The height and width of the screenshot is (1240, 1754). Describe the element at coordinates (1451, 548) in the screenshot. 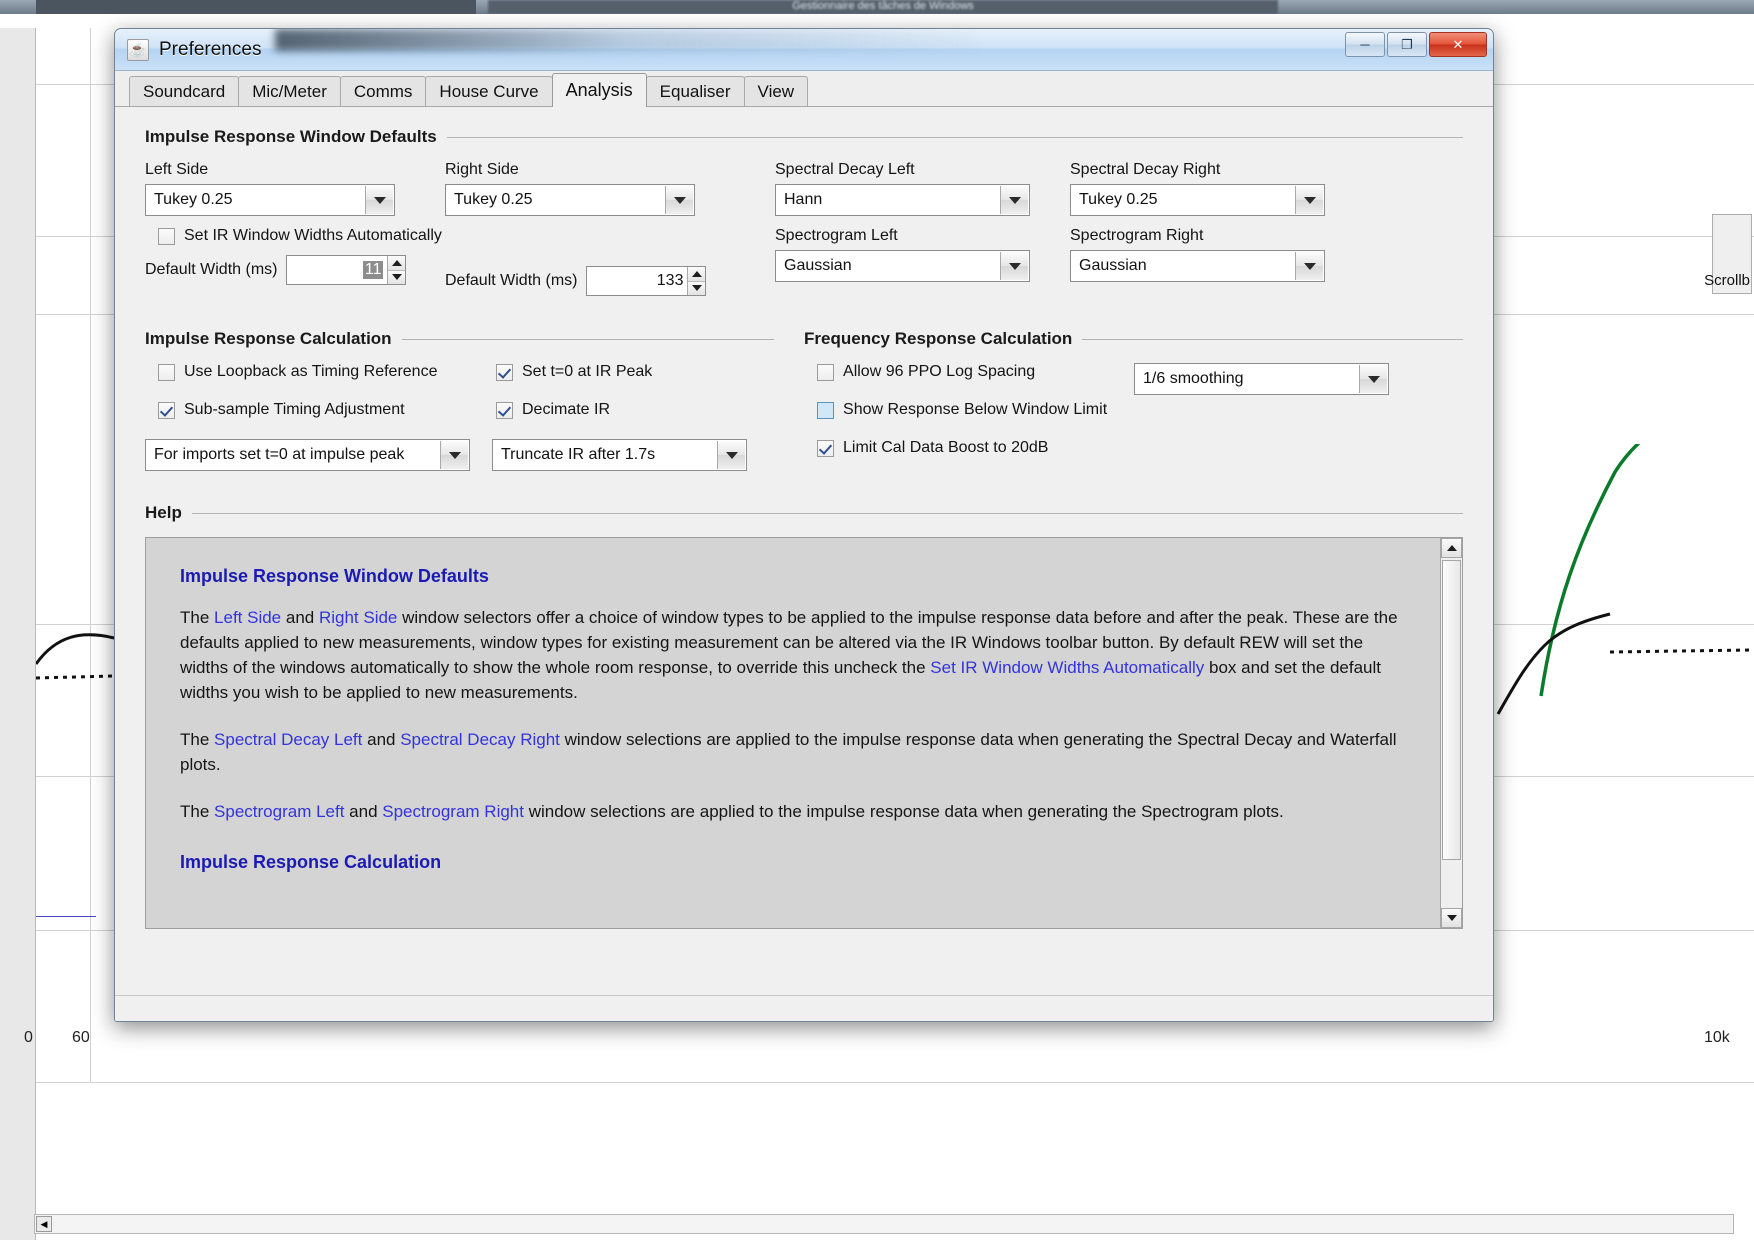

I see `scroll-up-icon` at that location.